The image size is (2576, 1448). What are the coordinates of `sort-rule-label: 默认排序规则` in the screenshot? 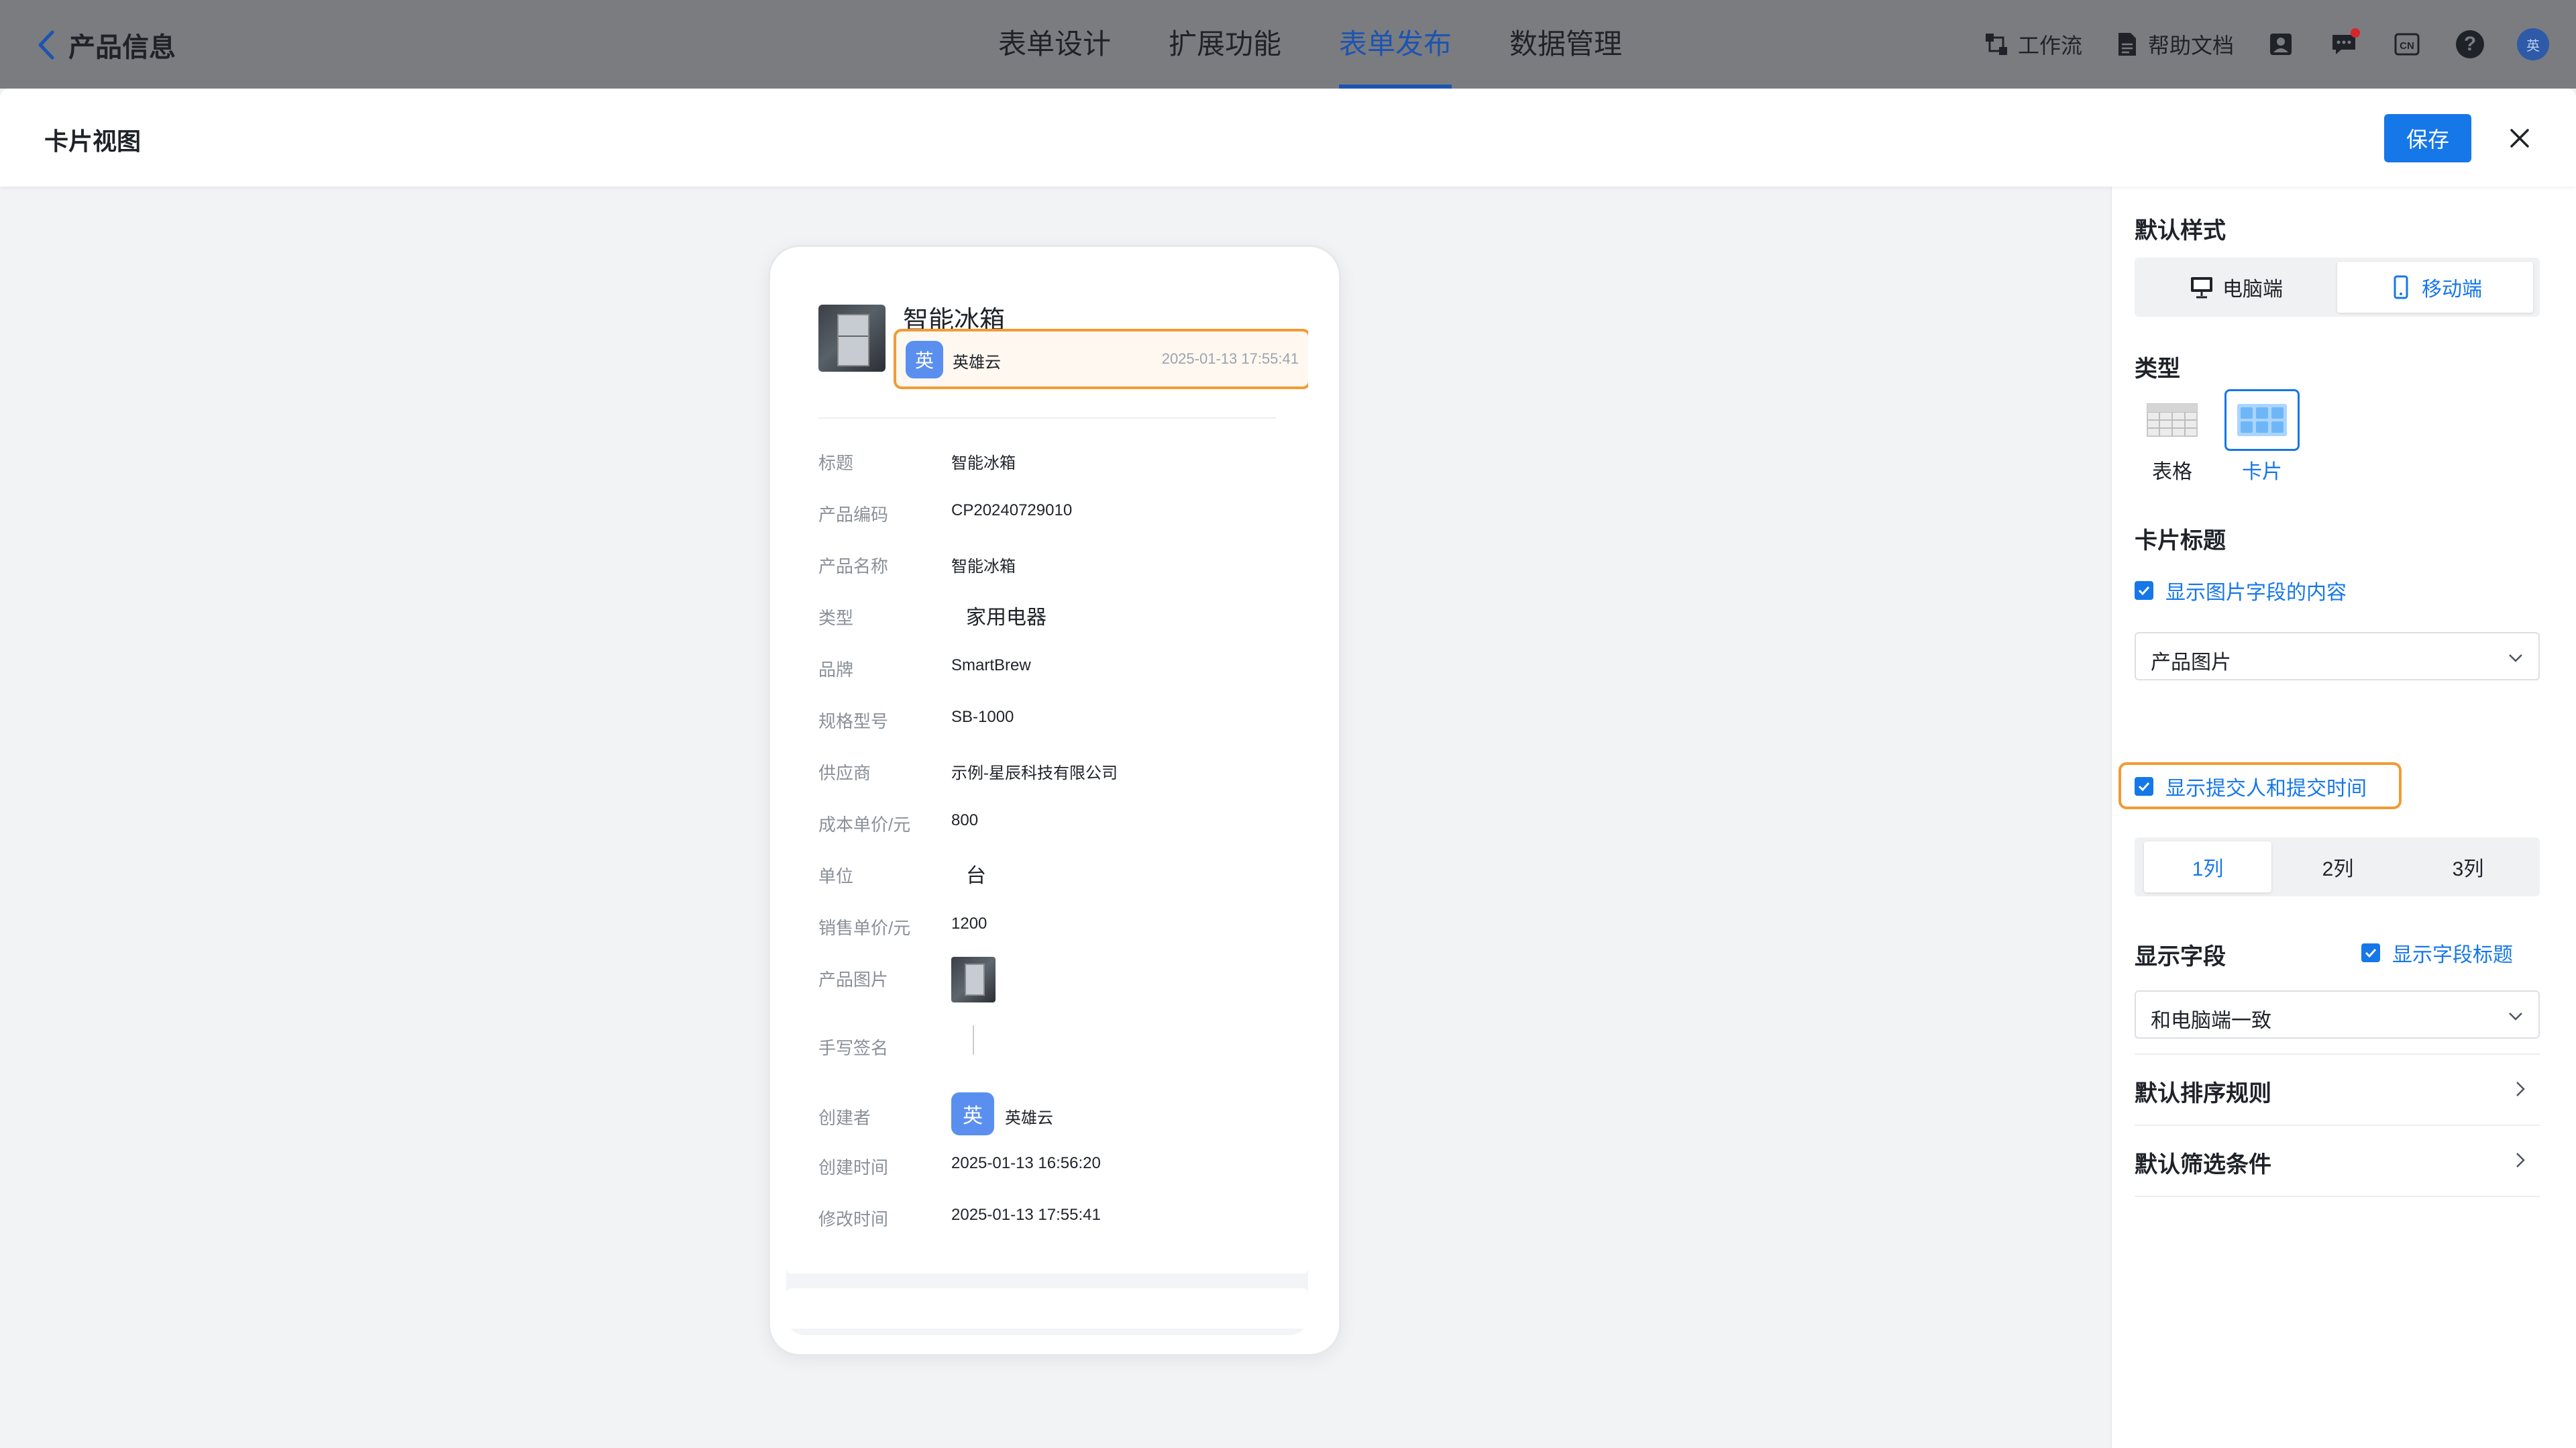 It's located at (2203, 1093).